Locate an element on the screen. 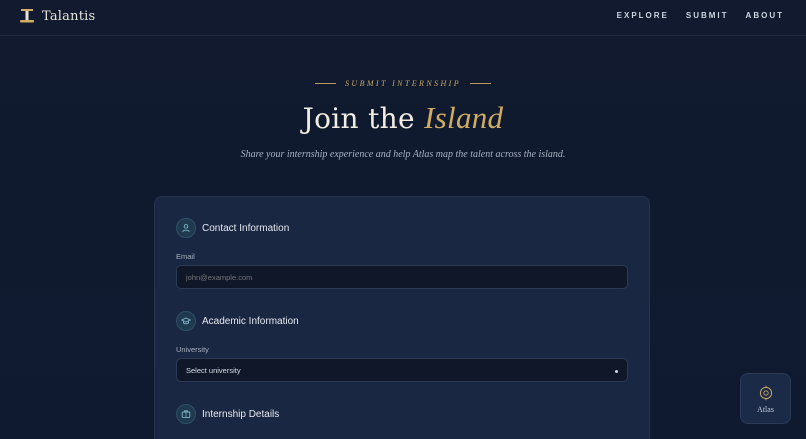 The image size is (806, 439). user-icon is located at coordinates (186, 228).